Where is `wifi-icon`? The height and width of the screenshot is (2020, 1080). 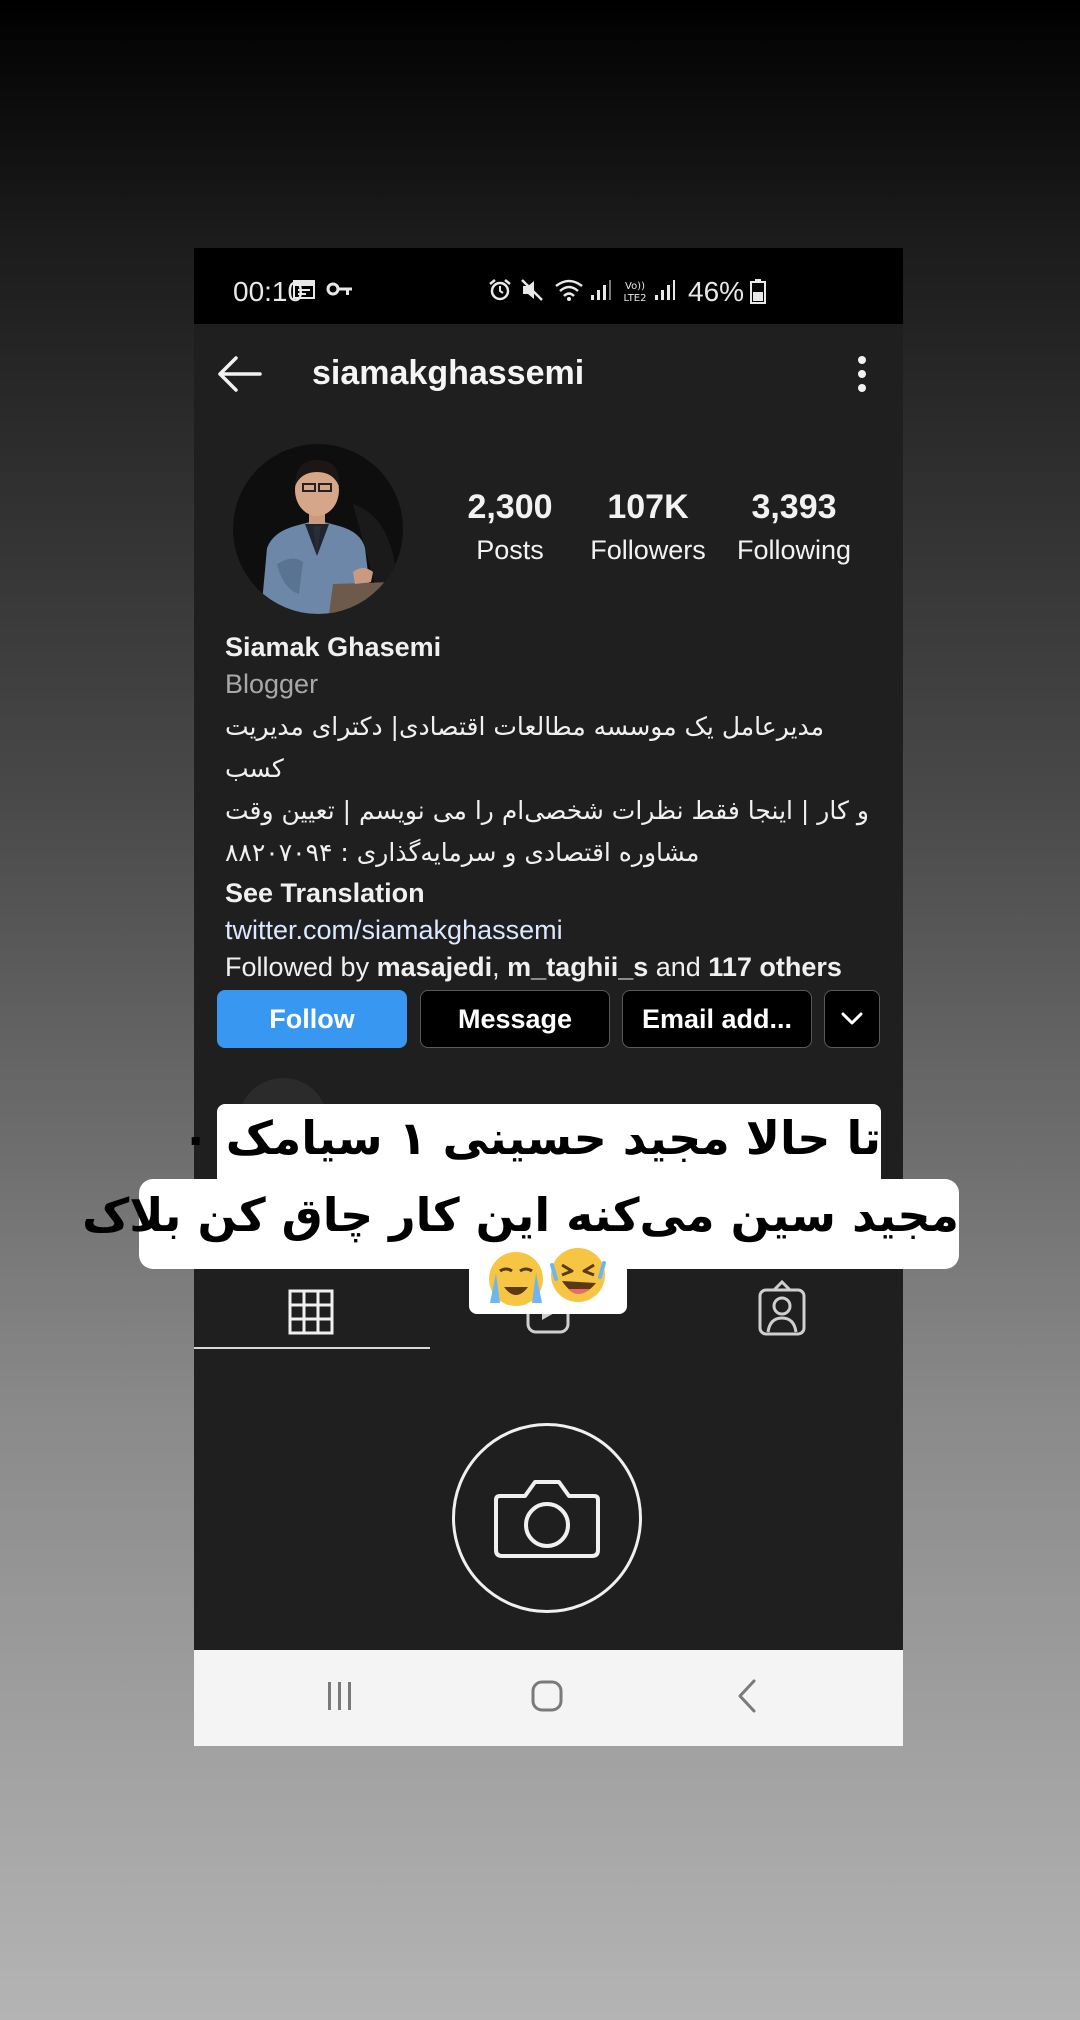 wifi-icon is located at coordinates (569, 290).